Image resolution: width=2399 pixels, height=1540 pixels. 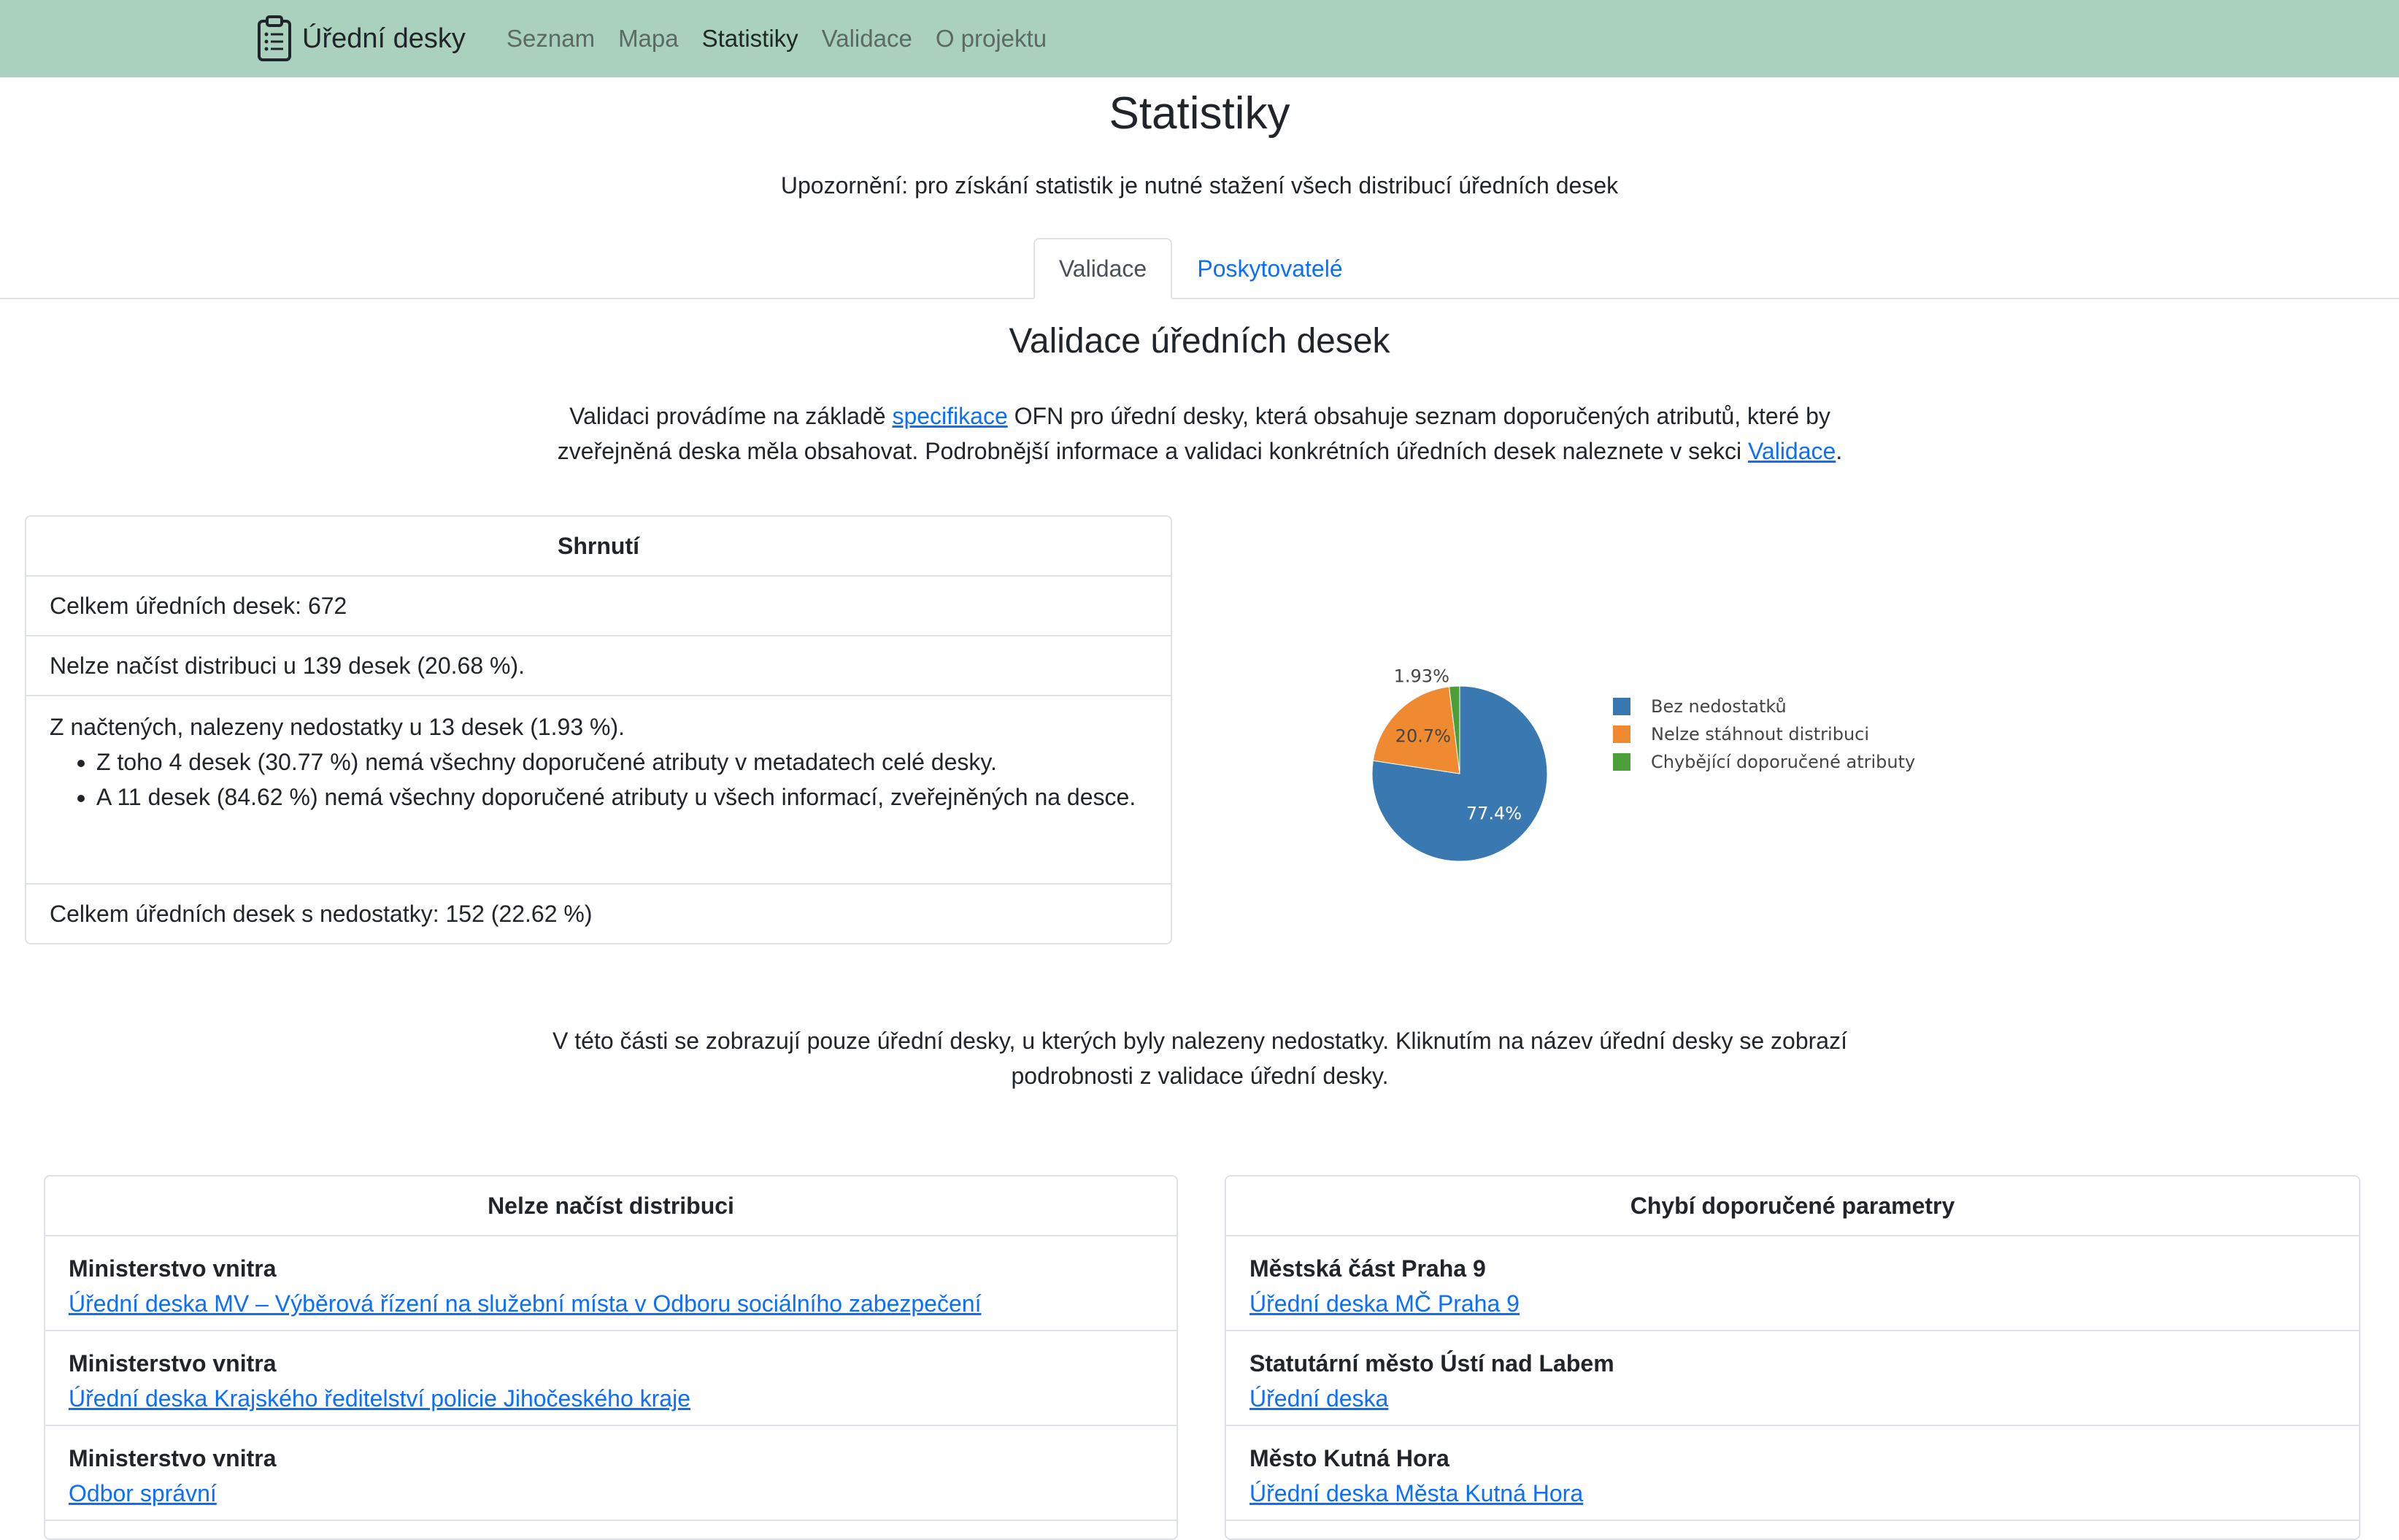 What do you see at coordinates (598, 606) in the screenshot?
I see `summary-total: Celkem úředních desek: 672` at bounding box center [598, 606].